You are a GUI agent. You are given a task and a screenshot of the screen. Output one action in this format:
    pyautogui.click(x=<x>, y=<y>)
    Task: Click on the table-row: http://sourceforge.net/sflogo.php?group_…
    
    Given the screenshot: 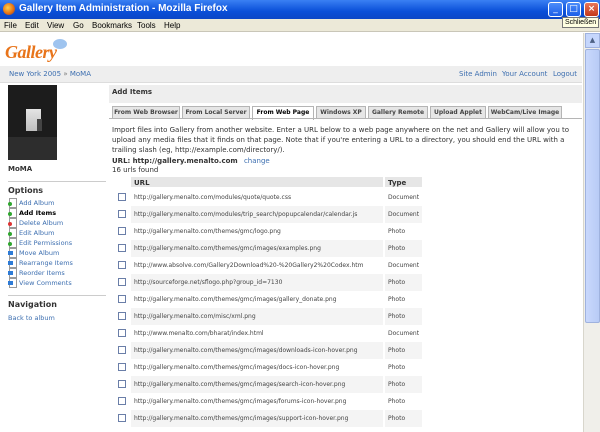 What is the action you would take?
    pyautogui.click(x=323, y=282)
    